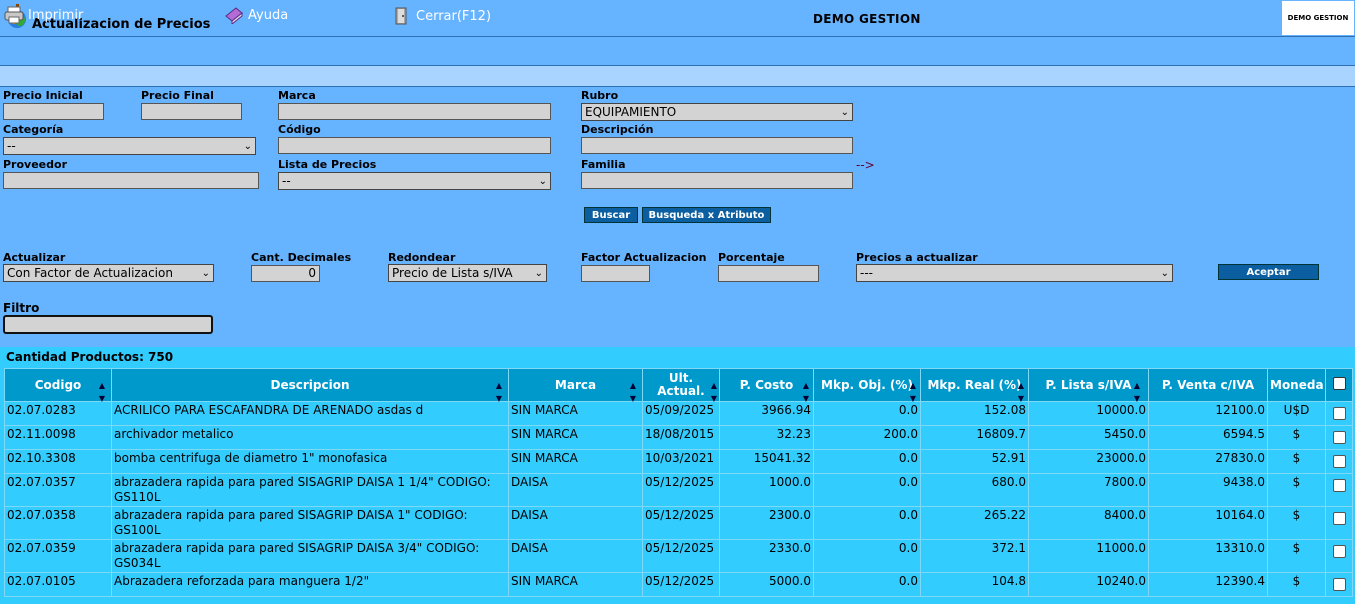  I want to click on col-p-lista-header: P. Lista s/IVA ▲ ▼, so click(1088, 385).